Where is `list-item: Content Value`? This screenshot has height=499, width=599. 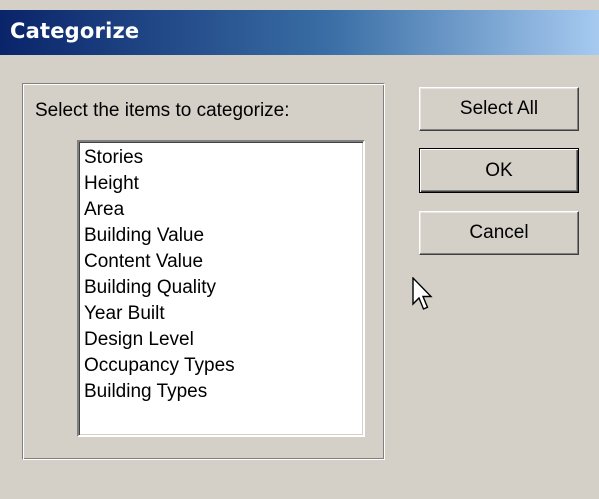 list-item: Content Value is located at coordinates (223, 262).